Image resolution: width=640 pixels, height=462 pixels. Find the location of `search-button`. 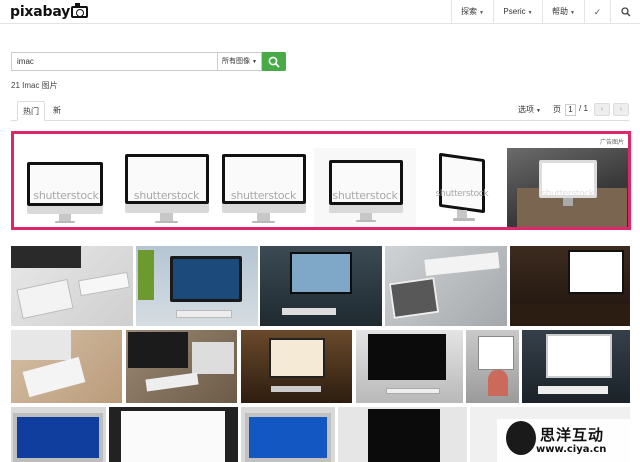

search-button is located at coordinates (274, 61).